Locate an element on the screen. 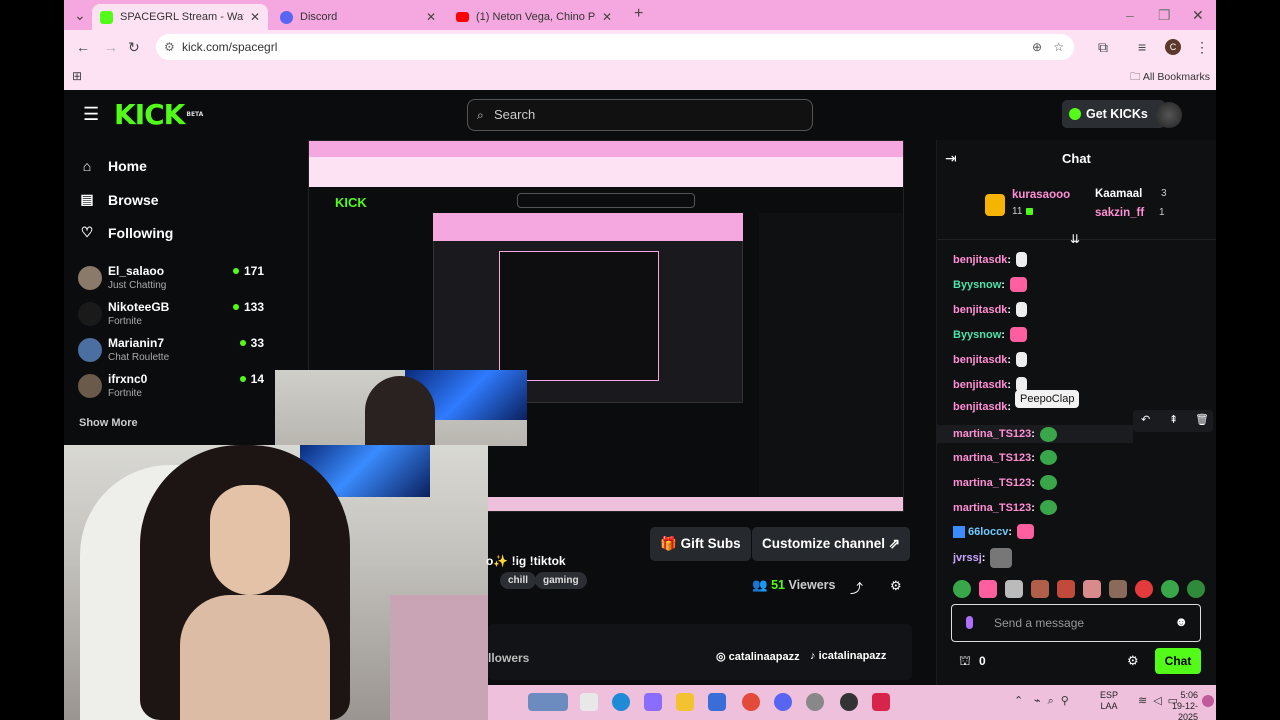 This screenshot has width=1280, height=720. site-info-icon: ⚙ is located at coordinates (169, 47).